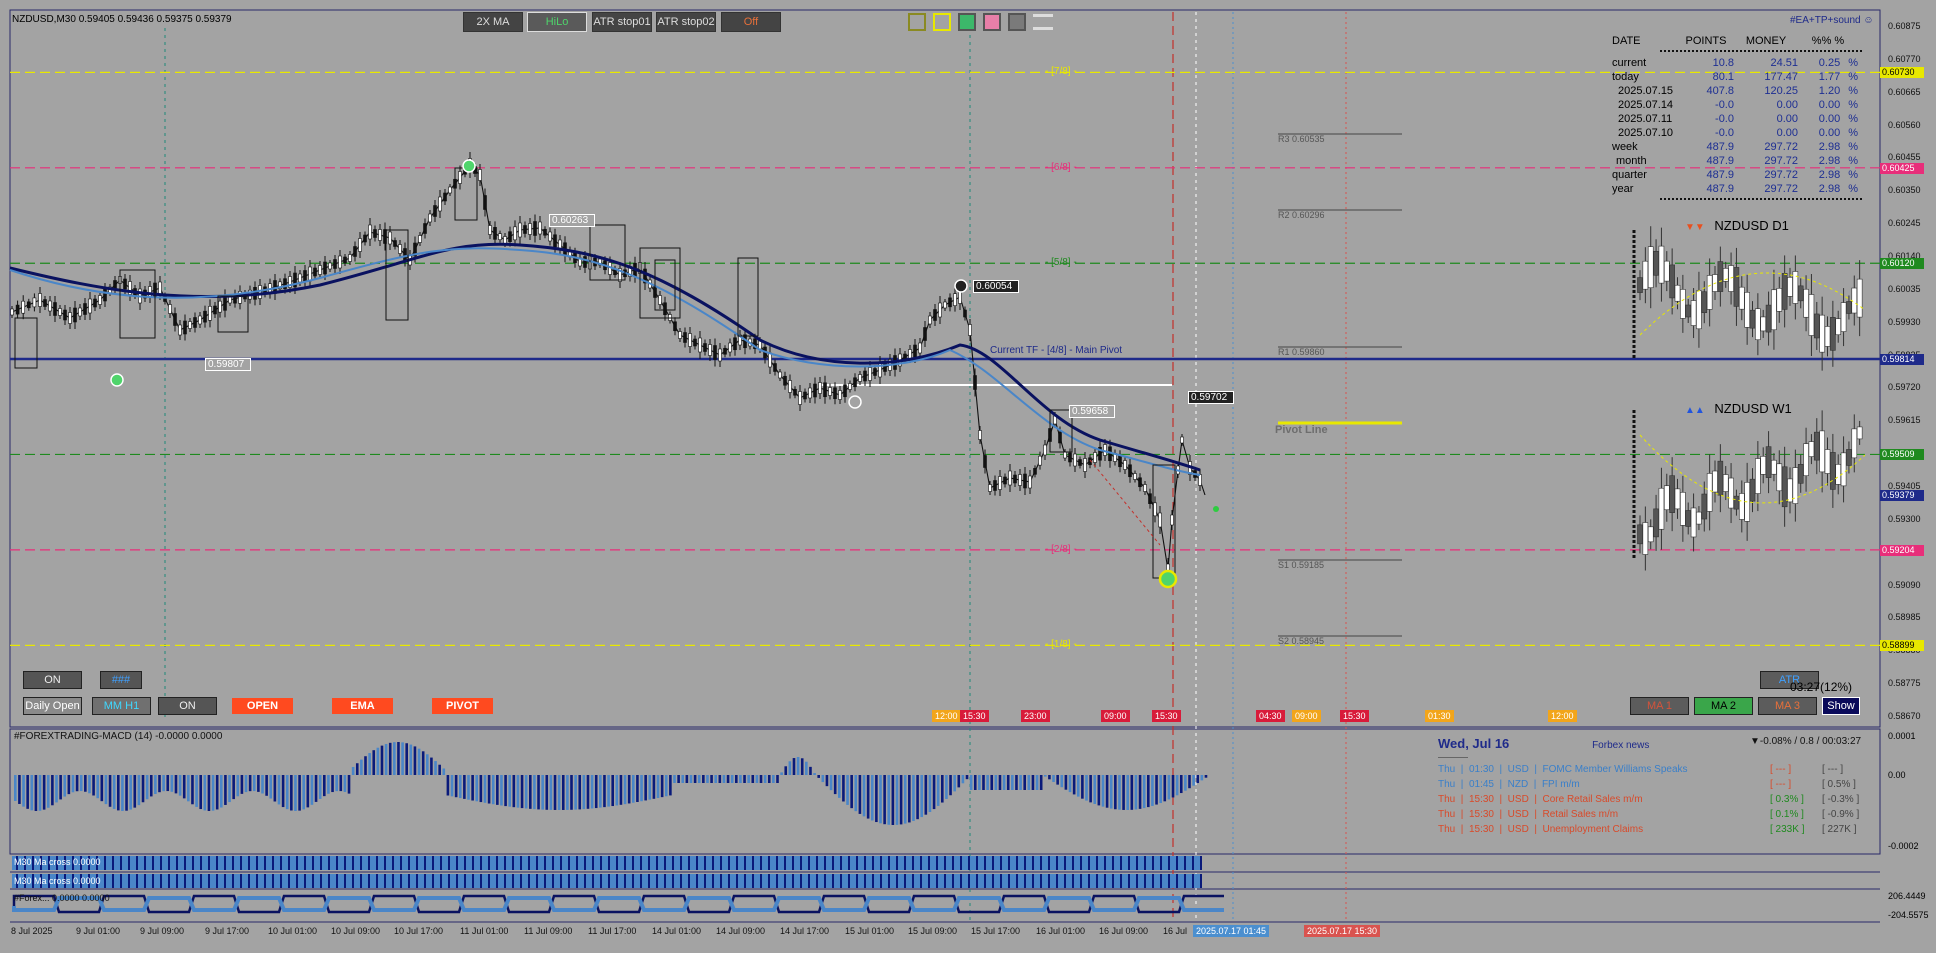 This screenshot has width=1936, height=953. What do you see at coordinates (52, 680) in the screenshot?
I see `on-button-1: ON` at bounding box center [52, 680].